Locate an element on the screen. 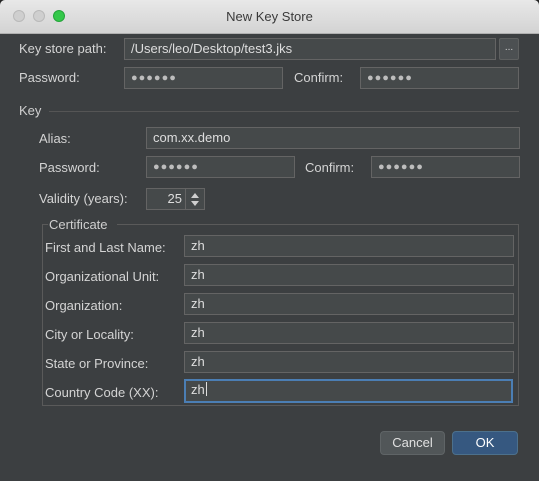 The image size is (539, 481). validity-label: Validity (years): is located at coordinates (83, 198).